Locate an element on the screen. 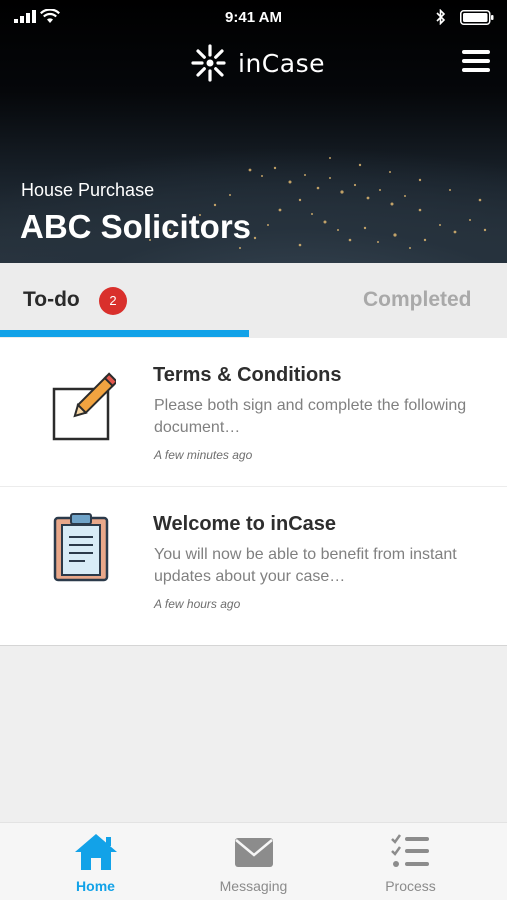 This screenshot has height=900, width=507. nav-process-label: Process is located at coordinates (410, 886).